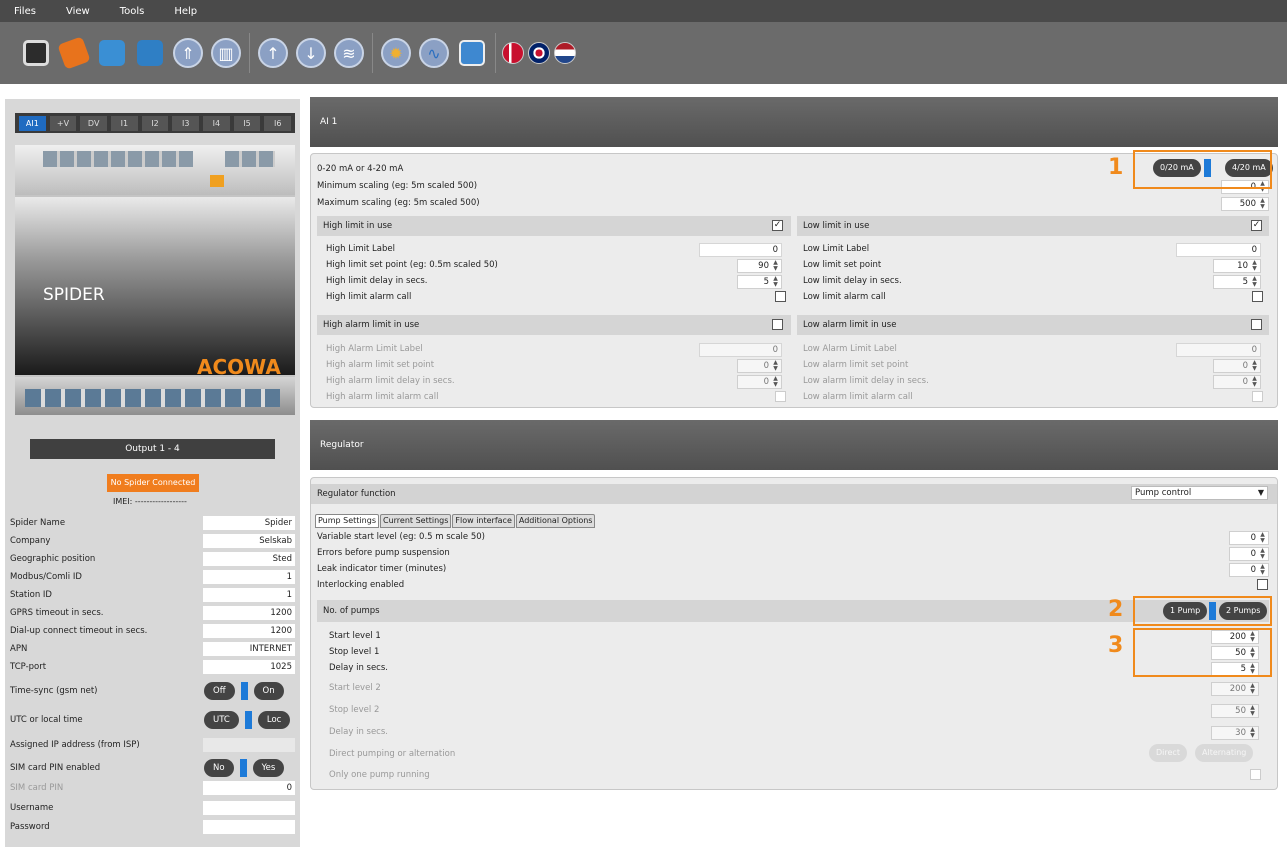 The image size is (1287, 861). I want to click on menu-view: View, so click(78, 11).